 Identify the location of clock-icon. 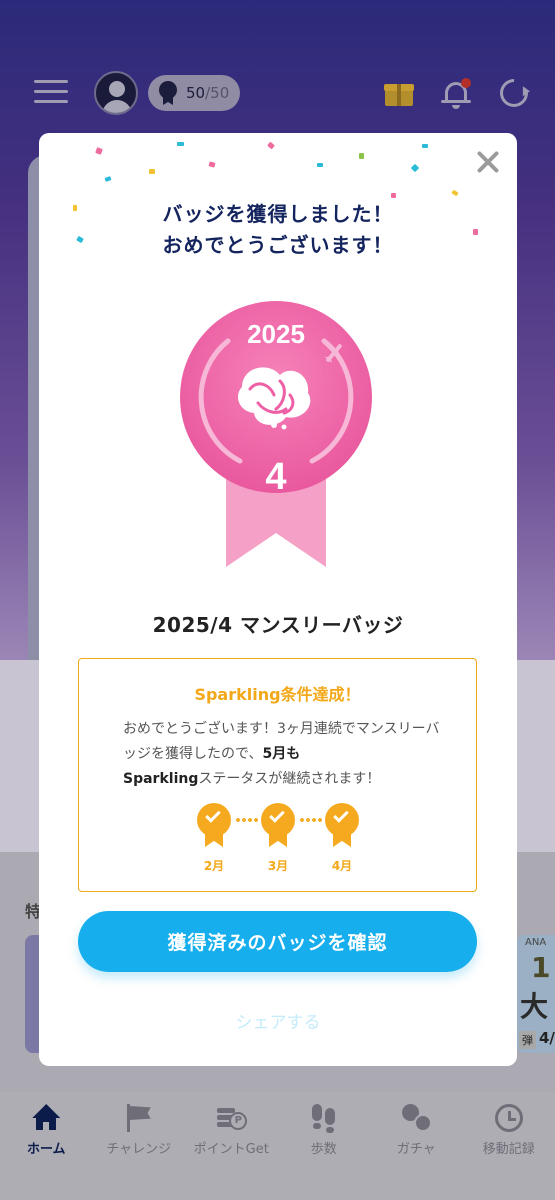
(508, 1118).